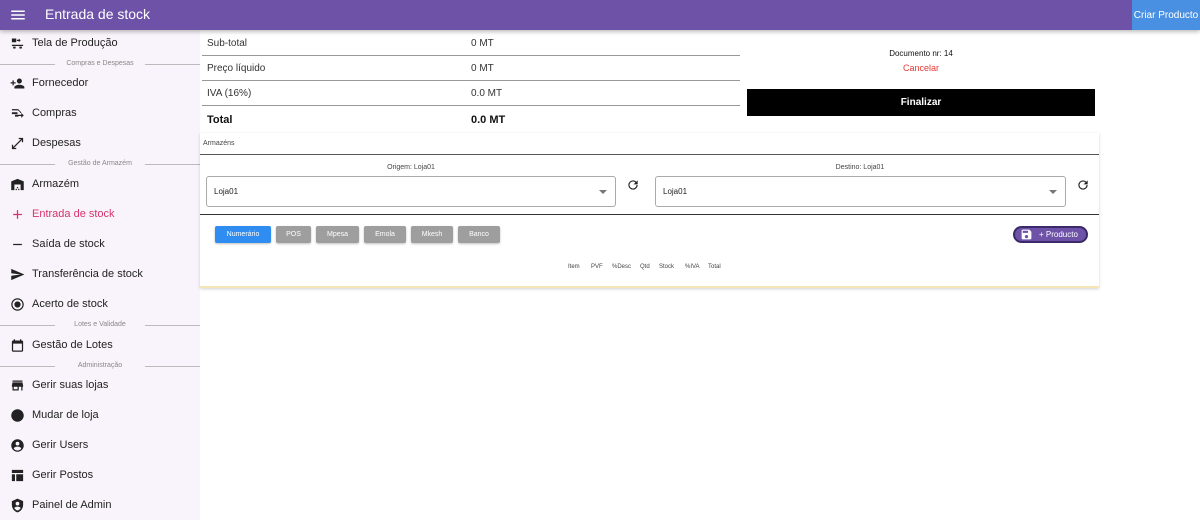  I want to click on subtotal-label: Sub-total, so click(227, 43).